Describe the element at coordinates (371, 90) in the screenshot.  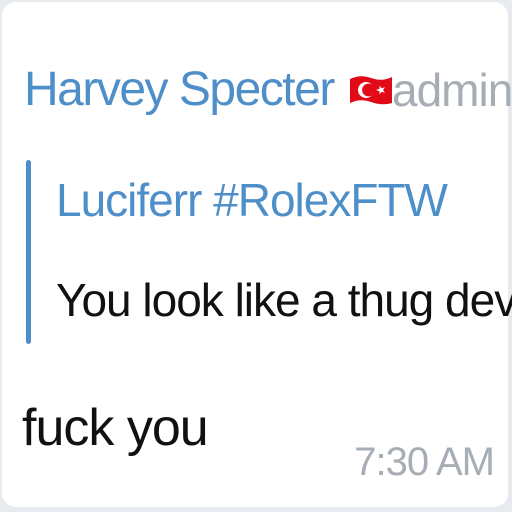
I see `turkey-flag-icon` at that location.